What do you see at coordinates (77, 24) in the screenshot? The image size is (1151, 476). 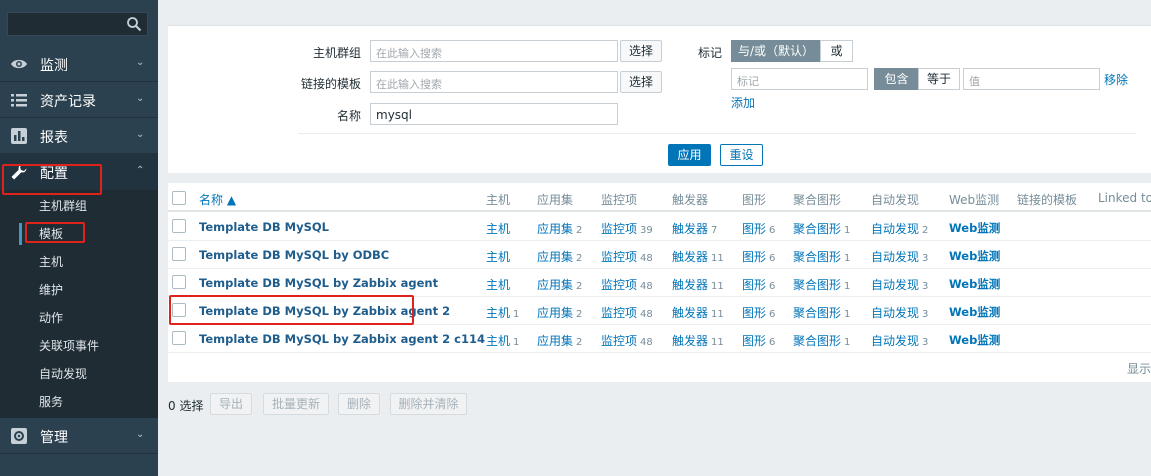 I see `sidebar-search-input` at bounding box center [77, 24].